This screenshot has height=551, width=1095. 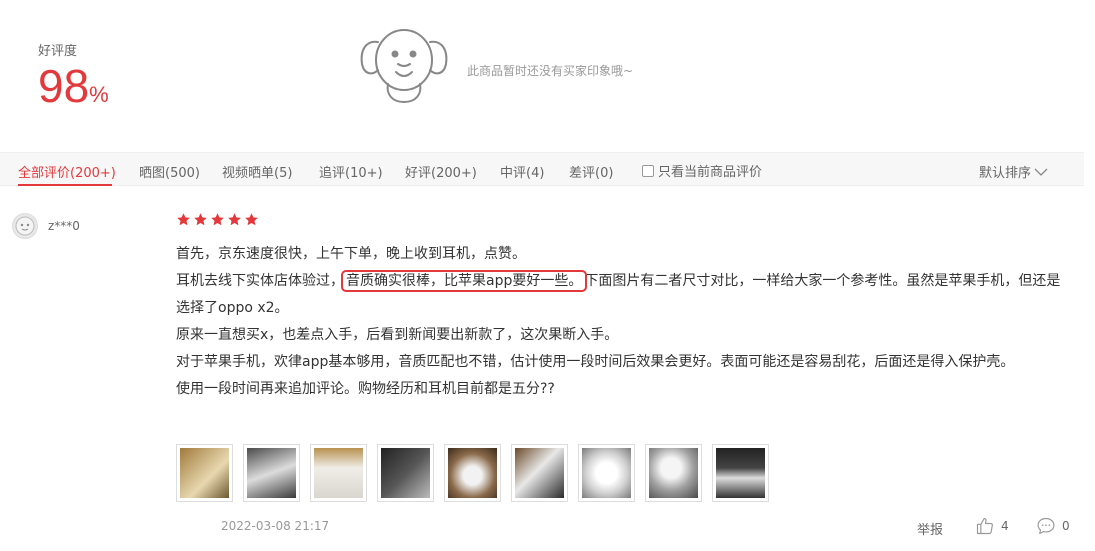 What do you see at coordinates (64, 226) in the screenshot?
I see `reviewer-username: z***0` at bounding box center [64, 226].